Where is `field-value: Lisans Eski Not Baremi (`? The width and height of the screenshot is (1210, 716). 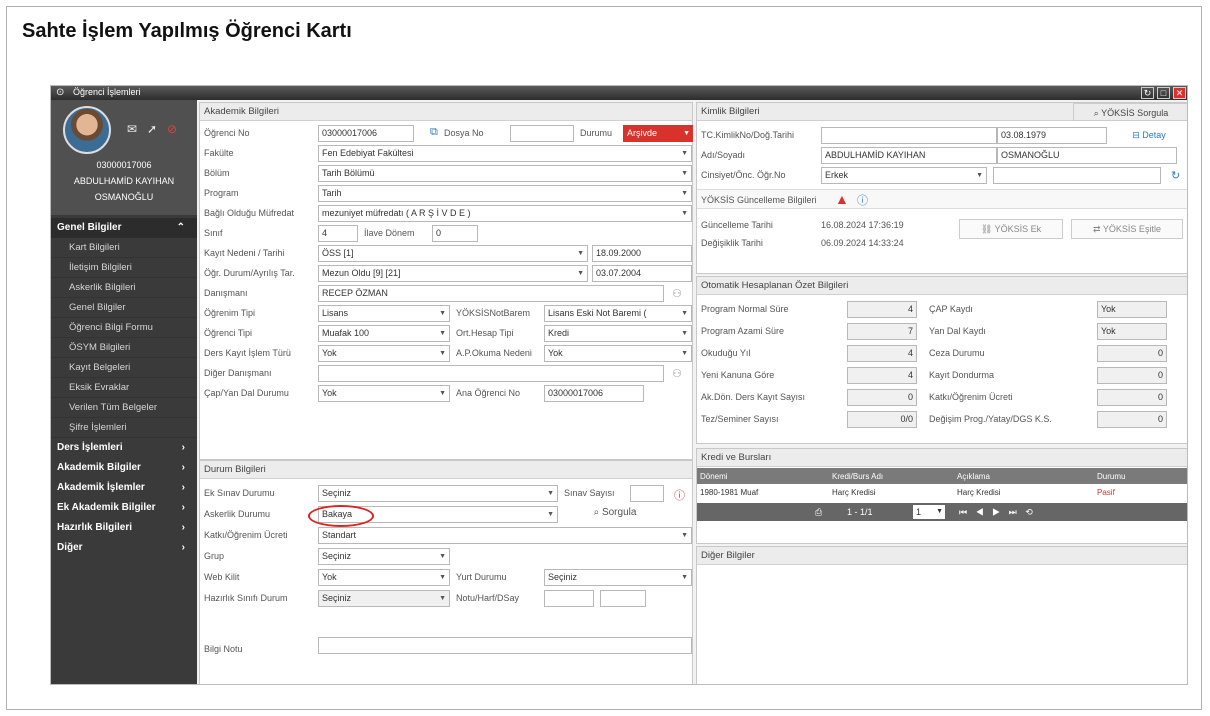 field-value: Lisans Eski Not Baremi ( is located at coordinates (597, 313).